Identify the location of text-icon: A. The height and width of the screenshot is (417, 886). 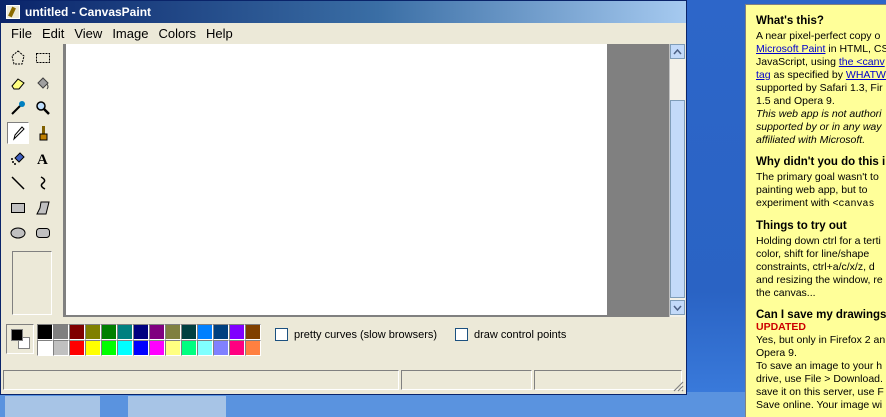
(42, 159).